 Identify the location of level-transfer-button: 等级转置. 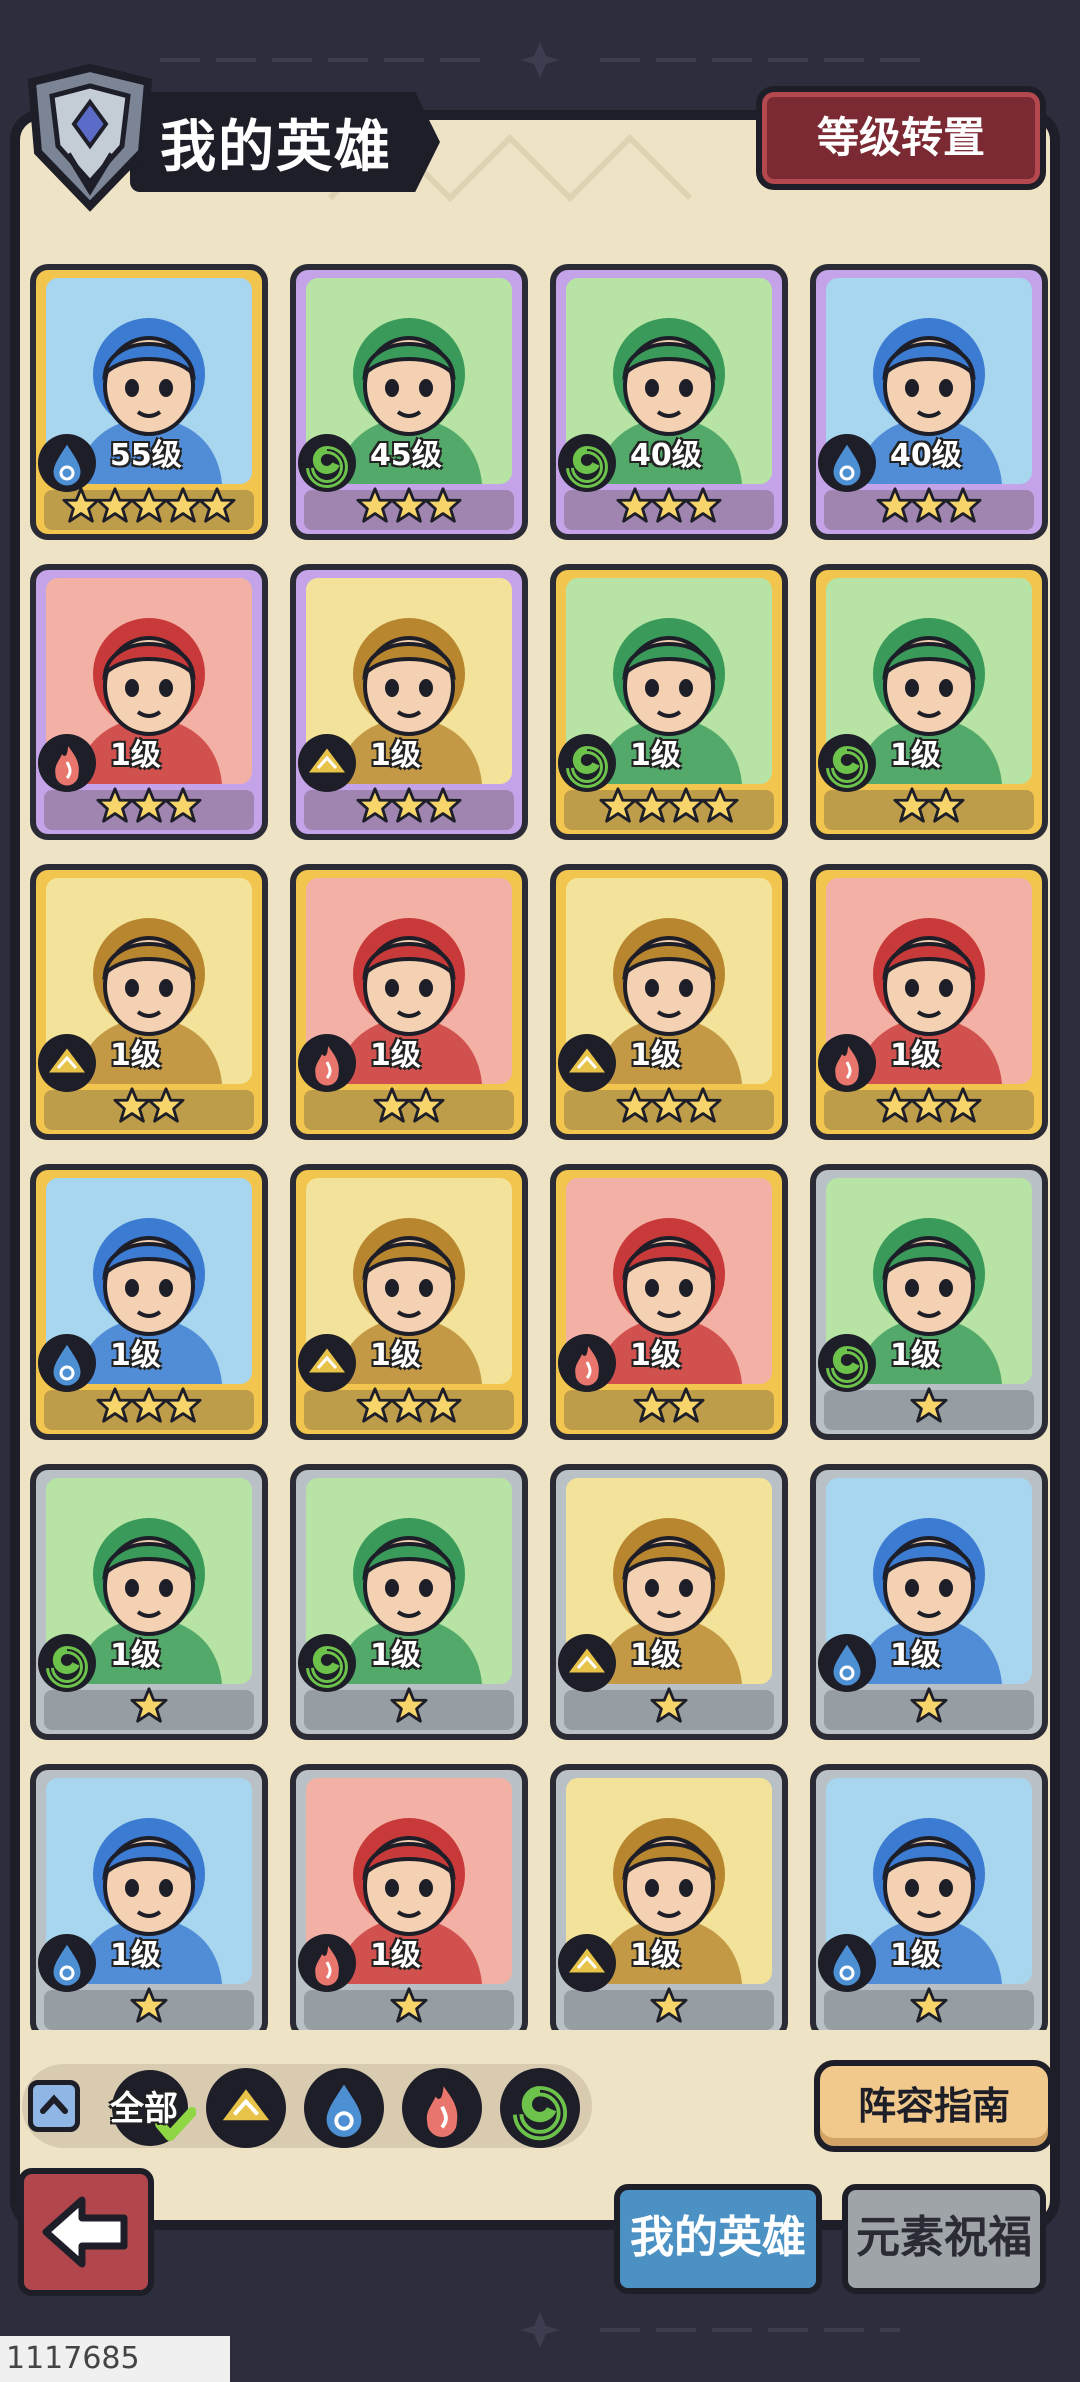
(901, 138).